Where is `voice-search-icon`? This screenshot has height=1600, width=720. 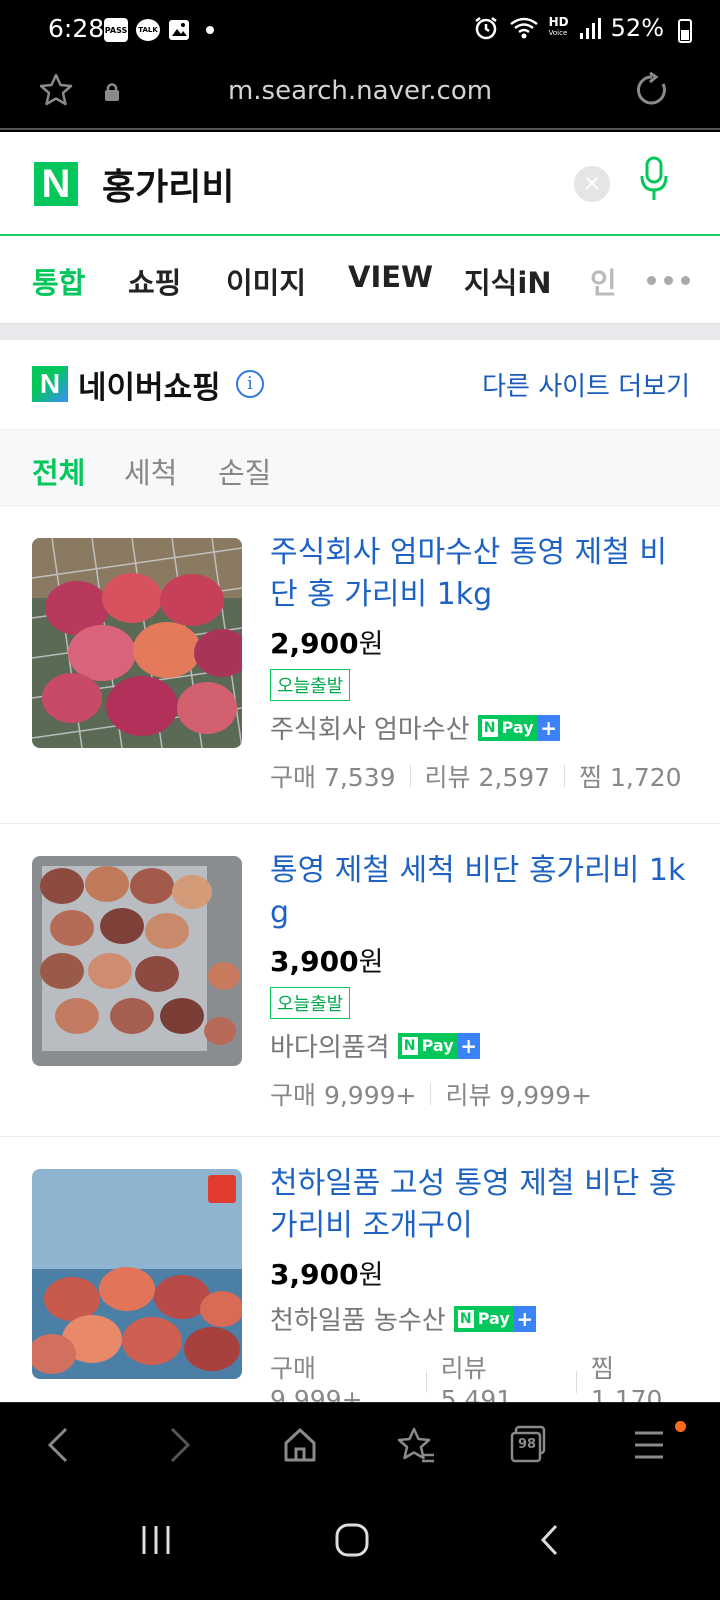
voice-search-icon is located at coordinates (653, 180).